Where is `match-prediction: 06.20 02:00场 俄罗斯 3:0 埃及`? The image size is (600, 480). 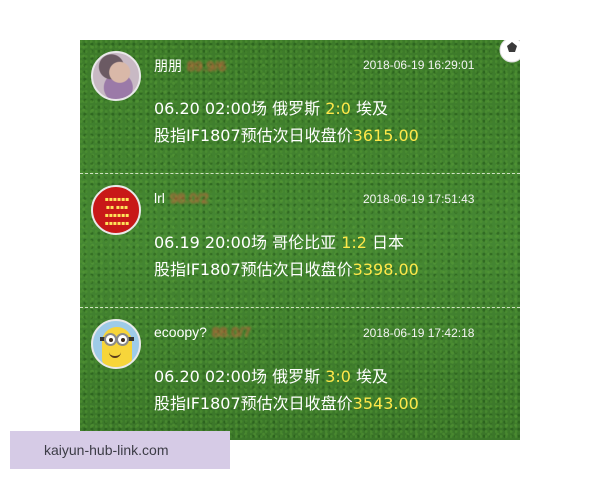 match-prediction: 06.20 02:00场 俄罗斯 3:0 埃及 is located at coordinates (271, 375).